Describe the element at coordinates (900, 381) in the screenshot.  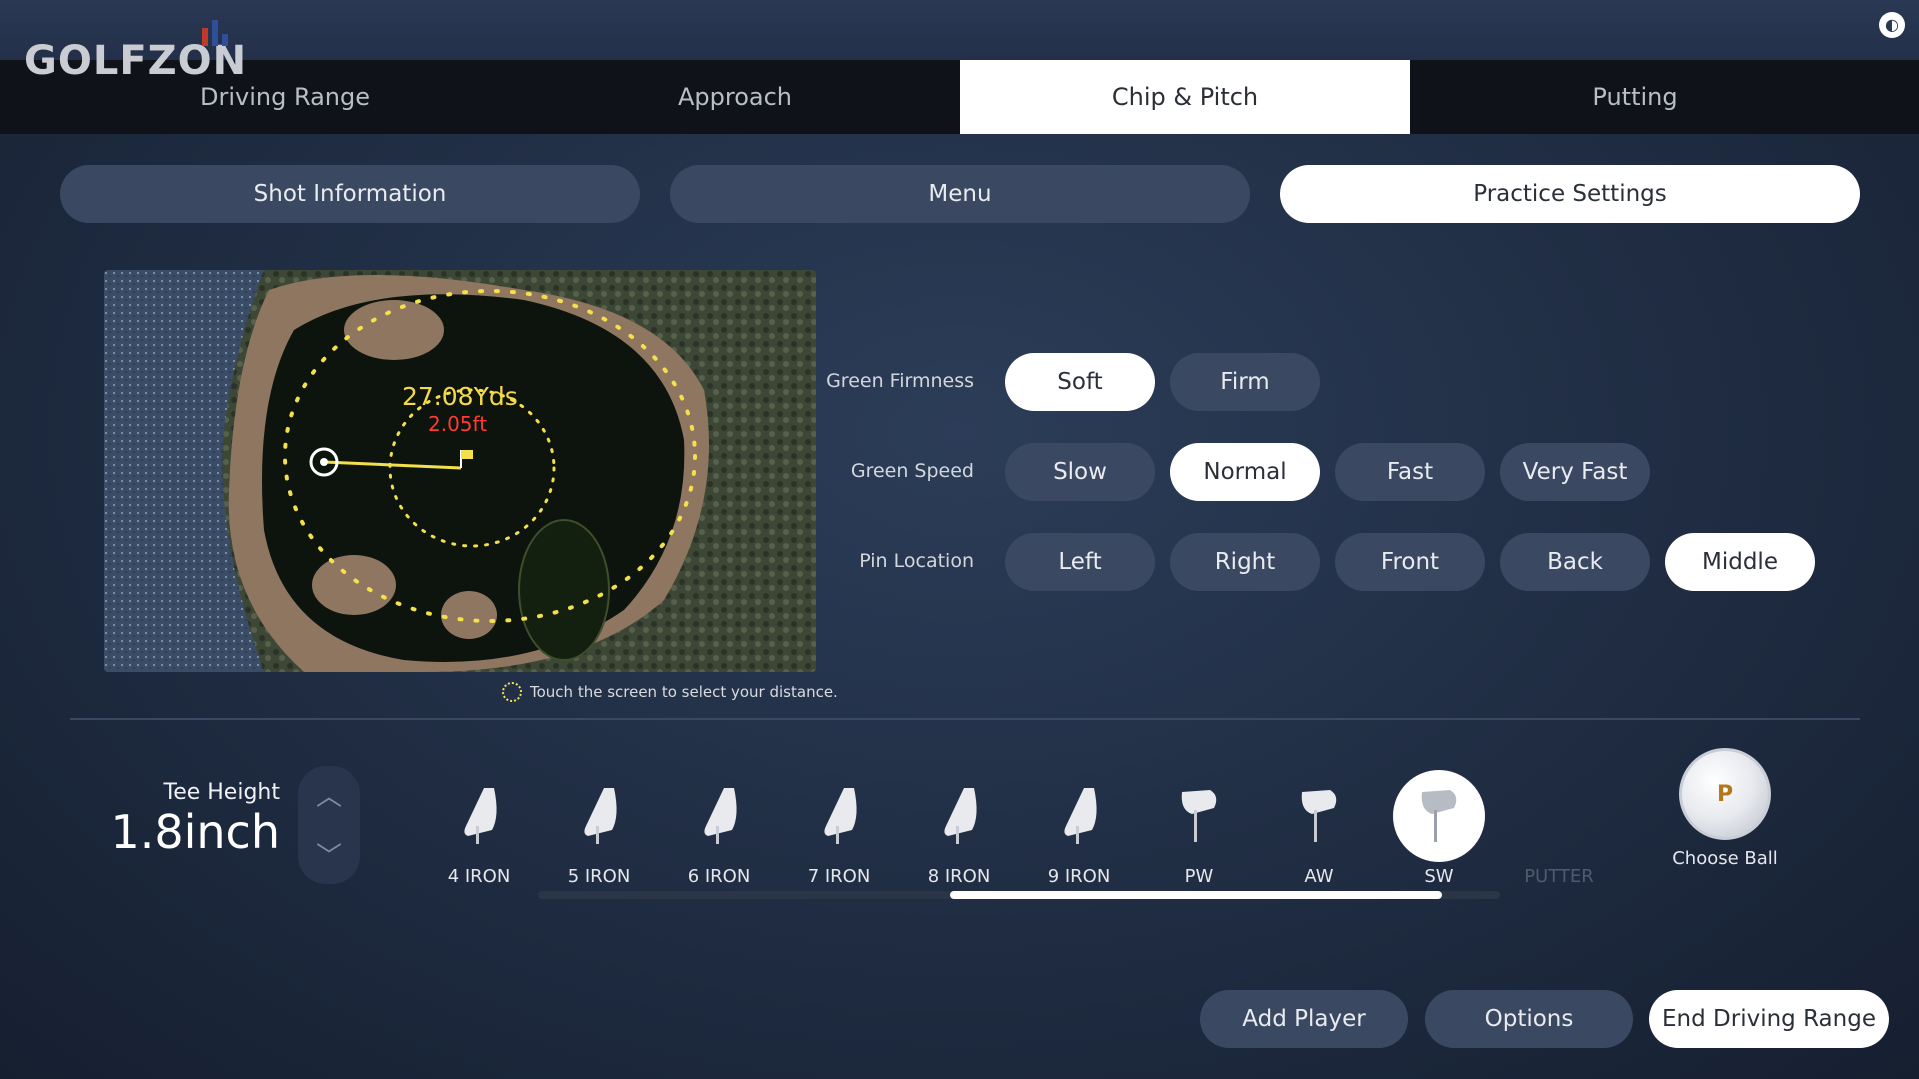
I see `green-firmness-label: Green Firmness` at that location.